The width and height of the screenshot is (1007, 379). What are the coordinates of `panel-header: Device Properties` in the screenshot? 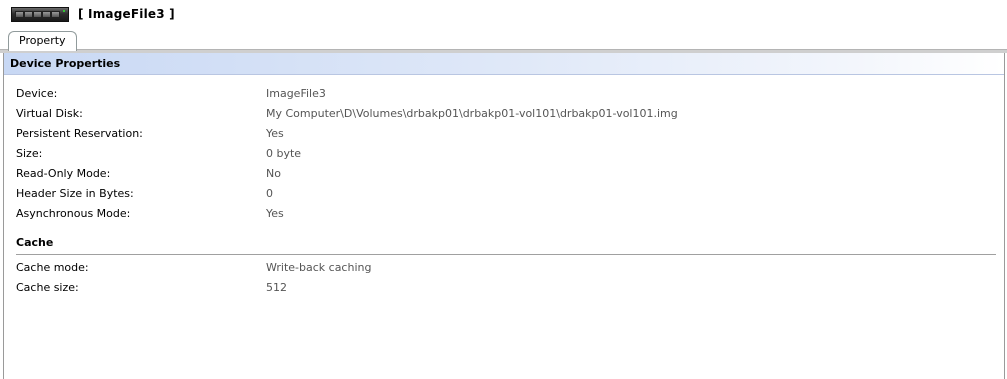 It's located at (504, 64).